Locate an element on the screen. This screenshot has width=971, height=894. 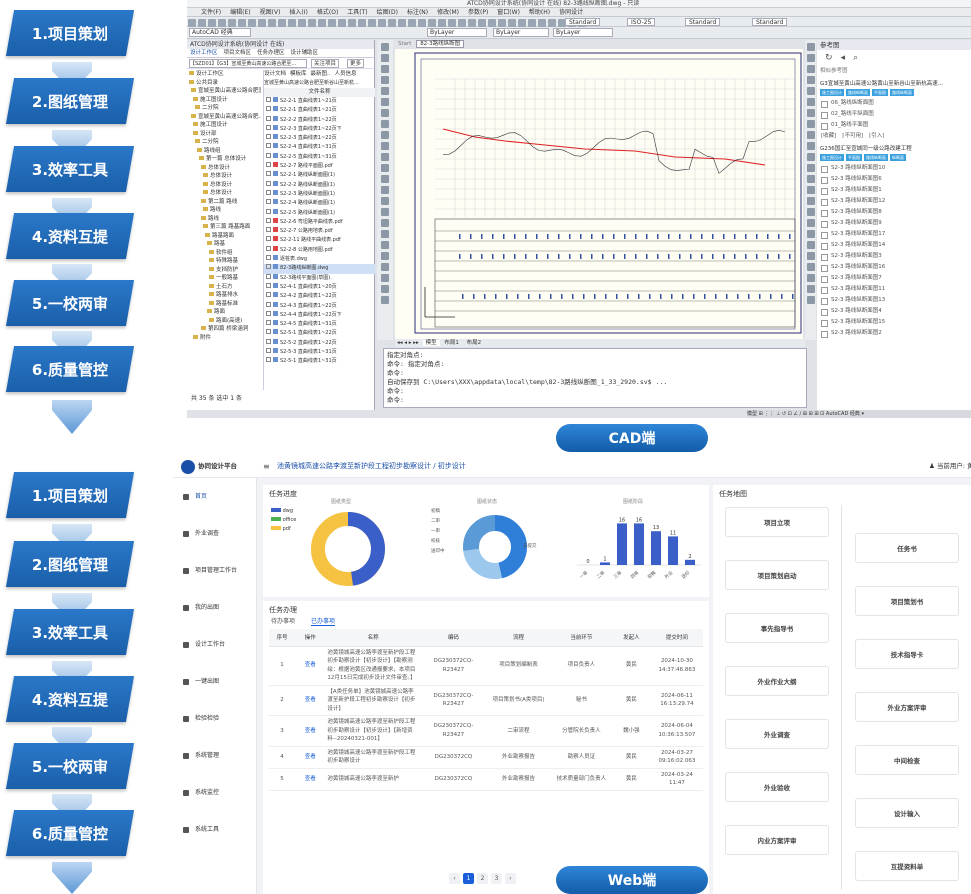
file-row: S2-2-5 直曲线表1~31页 is located at coordinates (319, 157).